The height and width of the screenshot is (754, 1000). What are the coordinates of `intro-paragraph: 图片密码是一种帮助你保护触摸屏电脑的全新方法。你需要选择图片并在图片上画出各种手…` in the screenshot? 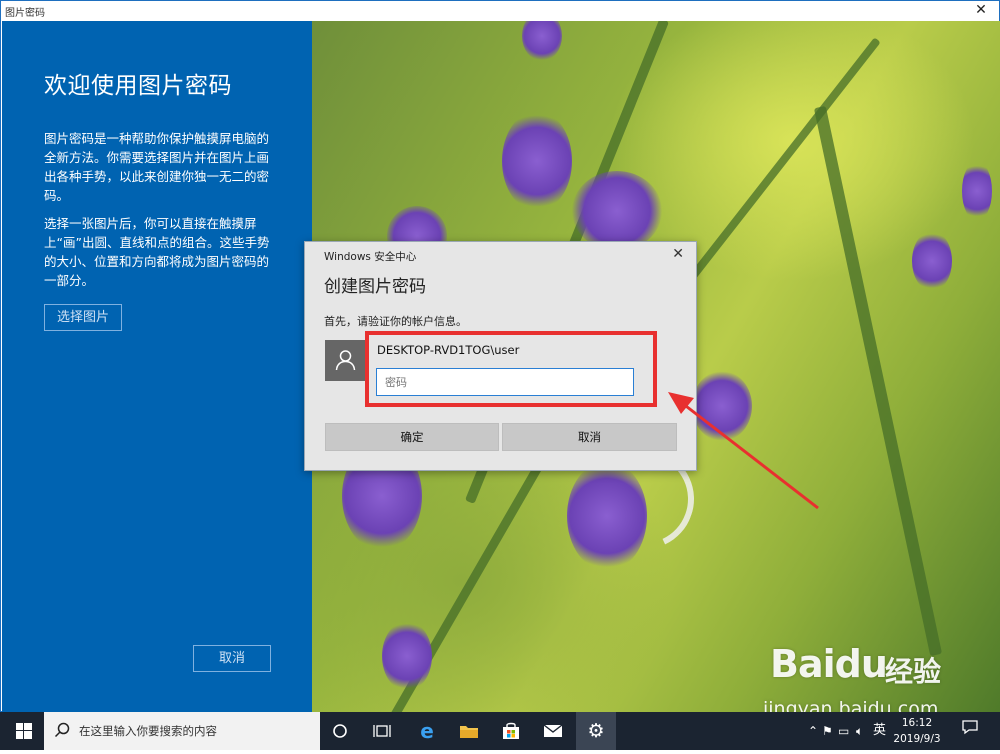 It's located at (157, 167).